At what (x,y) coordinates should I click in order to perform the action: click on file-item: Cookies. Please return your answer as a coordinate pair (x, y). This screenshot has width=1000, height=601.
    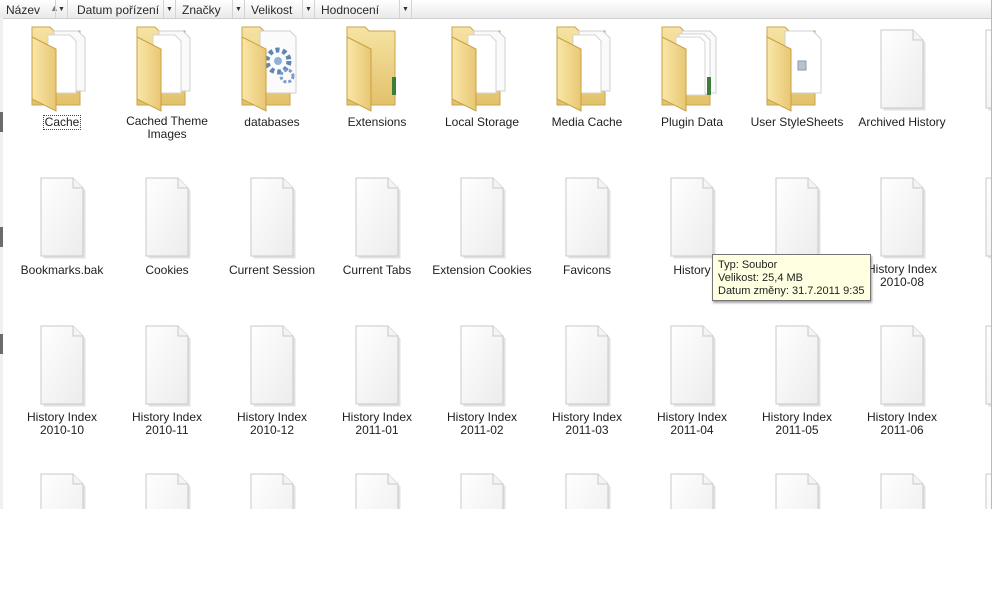
    Looking at the image, I should click on (167, 222).